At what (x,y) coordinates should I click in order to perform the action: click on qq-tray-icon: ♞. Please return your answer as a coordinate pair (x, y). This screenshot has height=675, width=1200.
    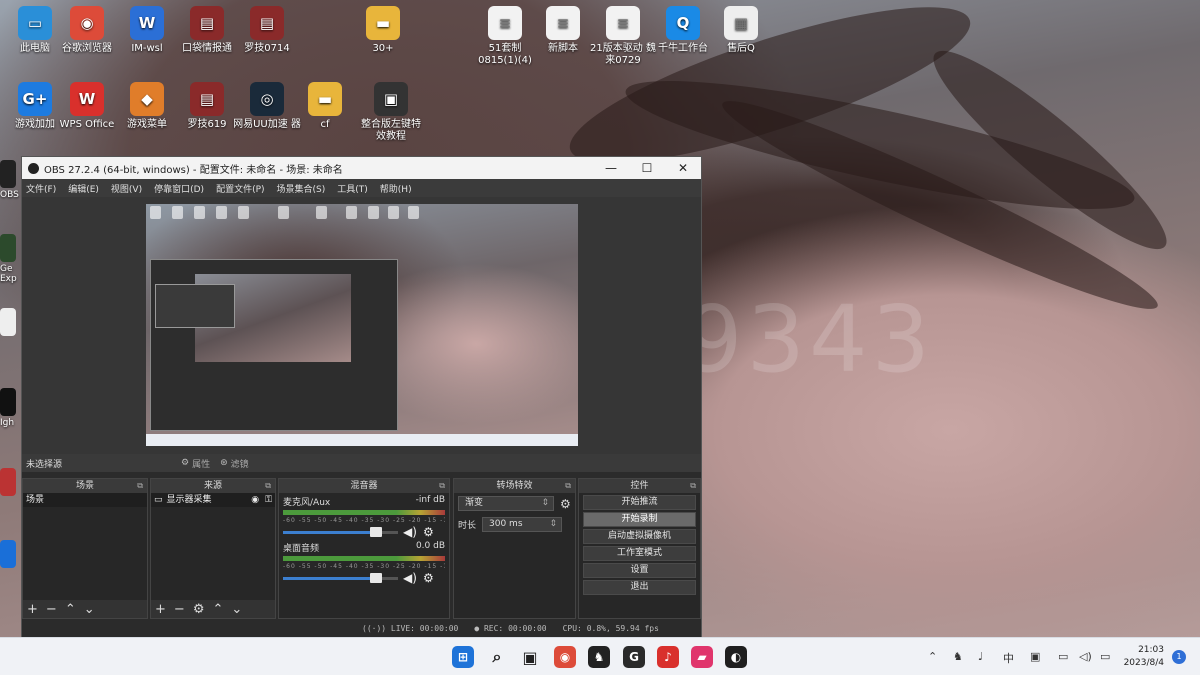
    Looking at the image, I should click on (958, 656).